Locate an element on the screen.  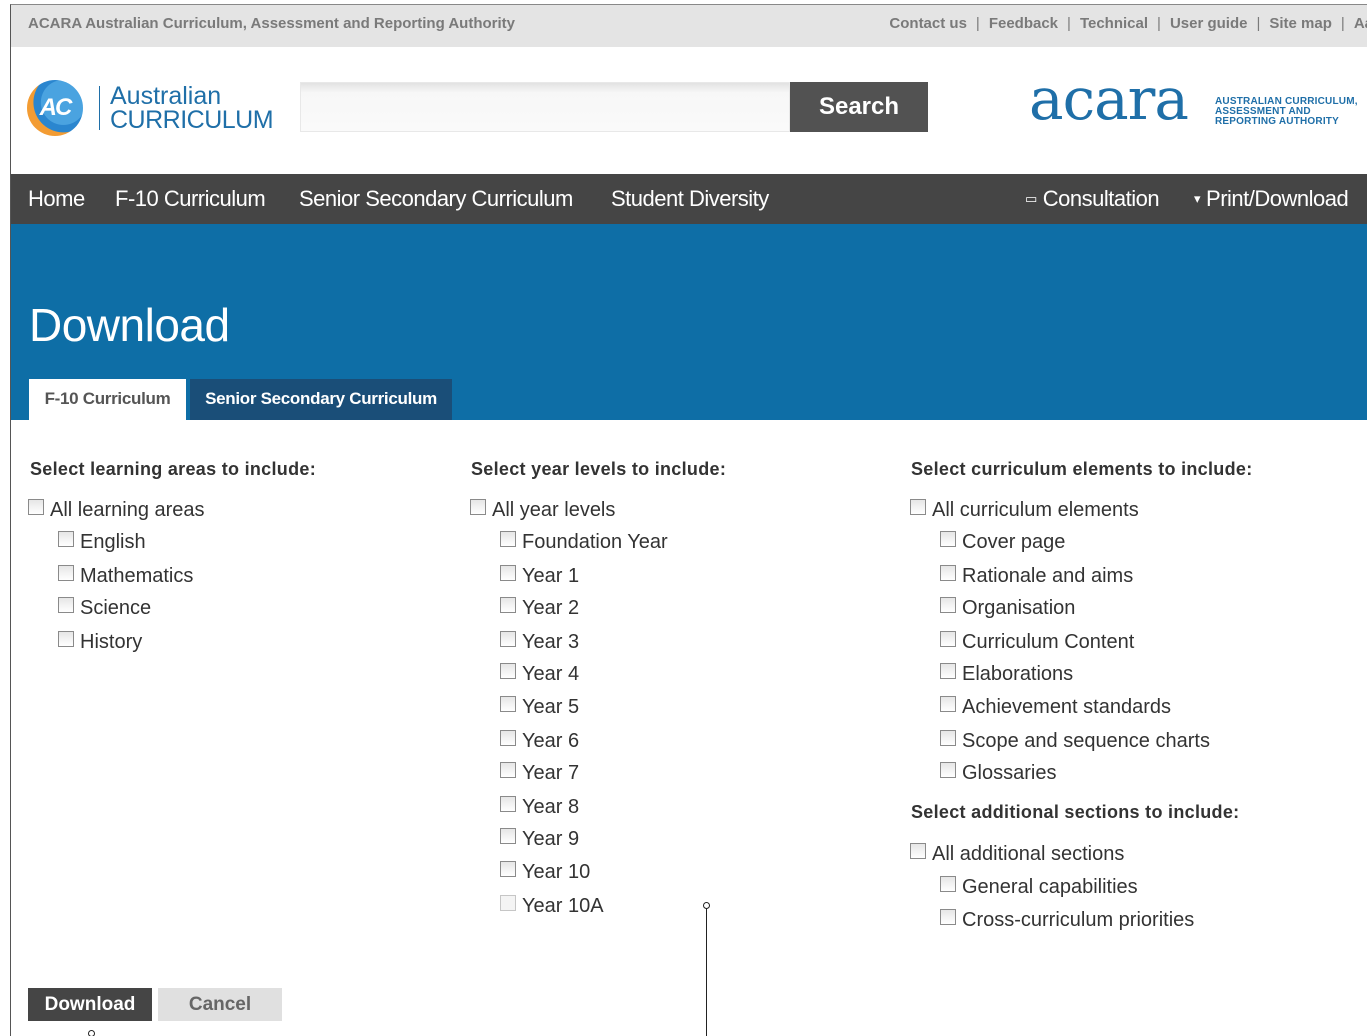
element-checkbox-elaborations: Elaborations is located at coordinates (1006, 674).